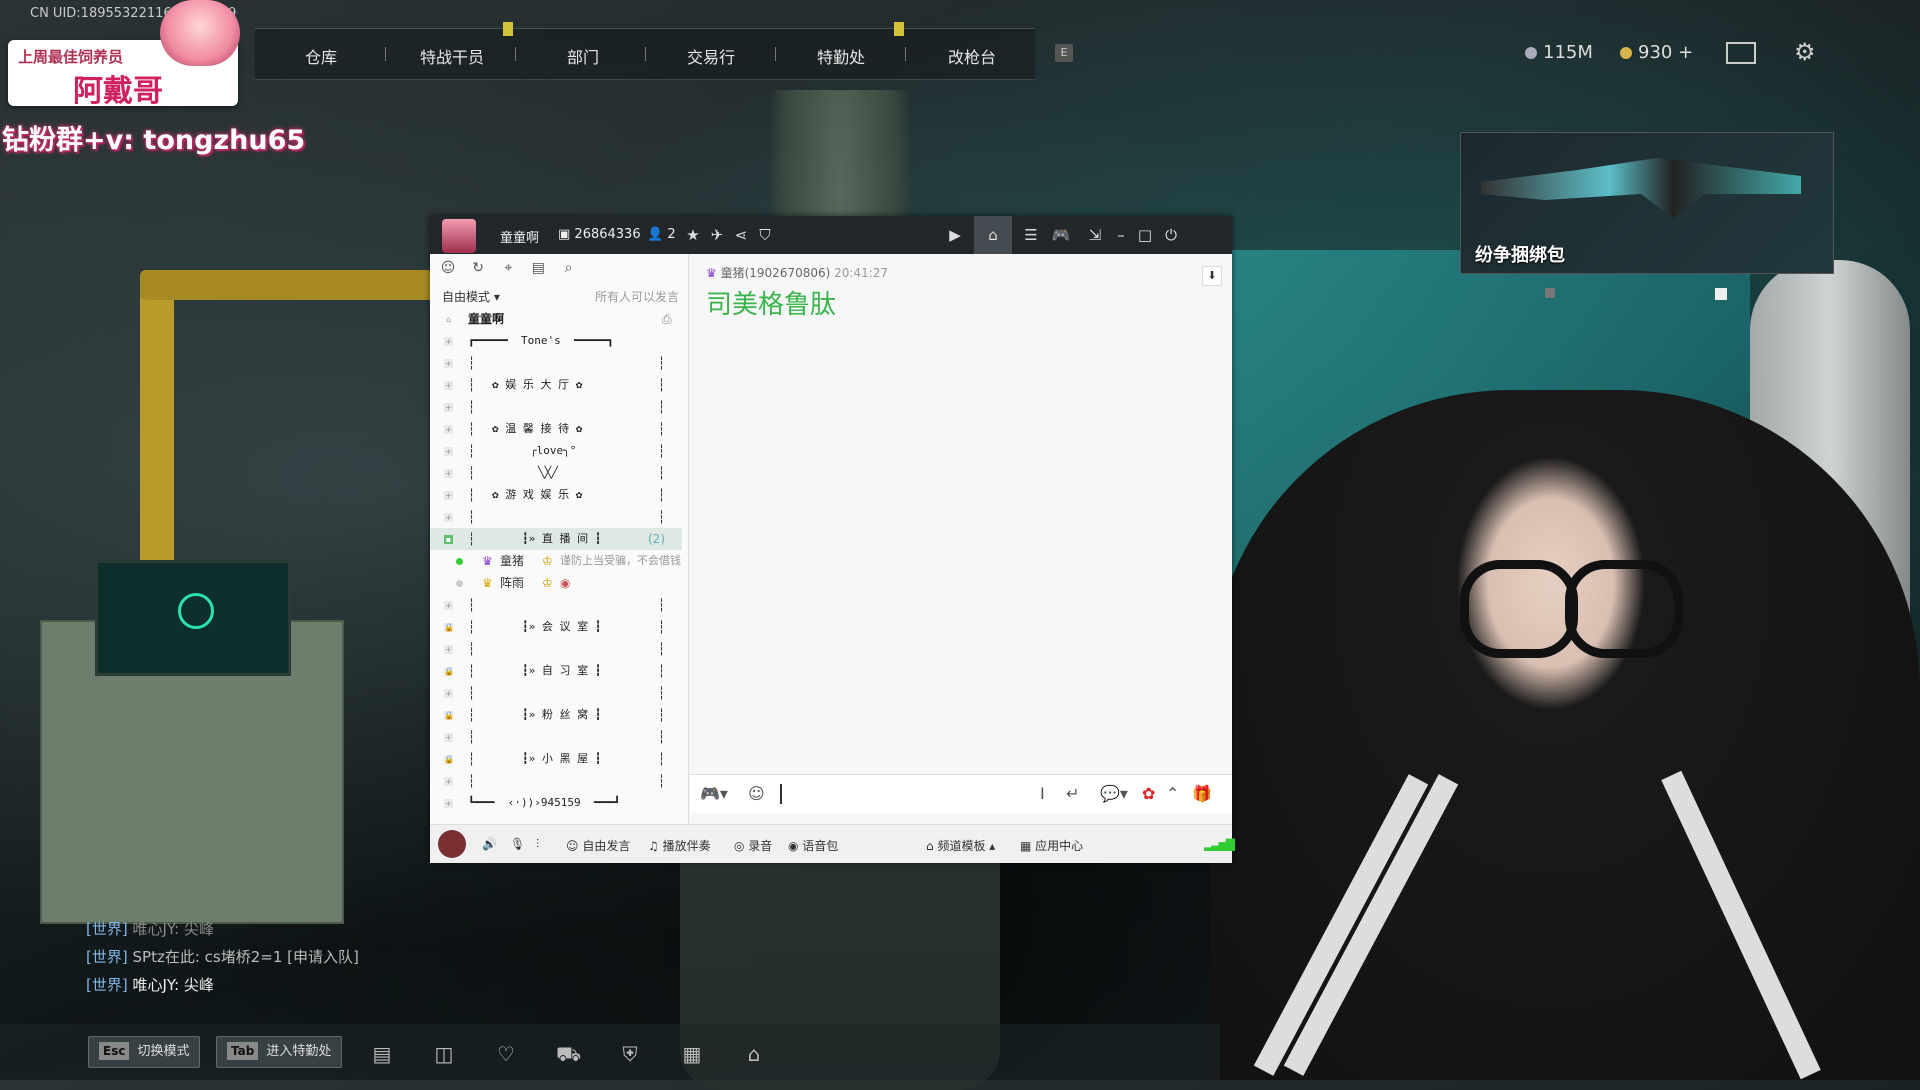 The height and width of the screenshot is (1090, 1920). Describe the element at coordinates (517, 844) in the screenshot. I see `mic-icon: 🎙` at that location.